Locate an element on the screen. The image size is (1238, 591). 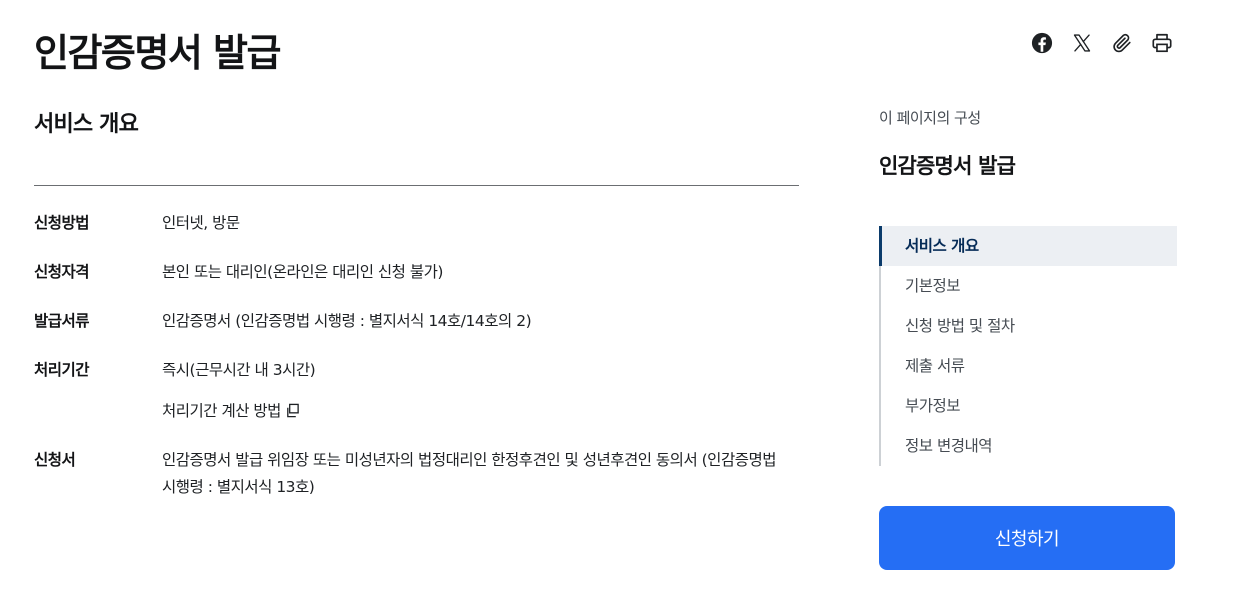
info-value-block: 즉시(근무시간 내 3시간) 처리기간 계산 방법 is located at coordinates (478, 391).